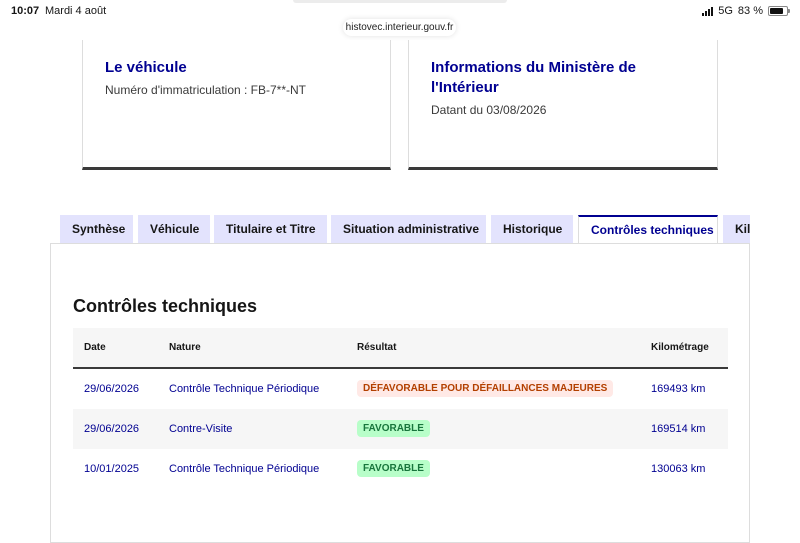 This screenshot has width=800, height=543. What do you see at coordinates (165, 306) in the screenshot?
I see `section-title: Contrôles techniques` at bounding box center [165, 306].